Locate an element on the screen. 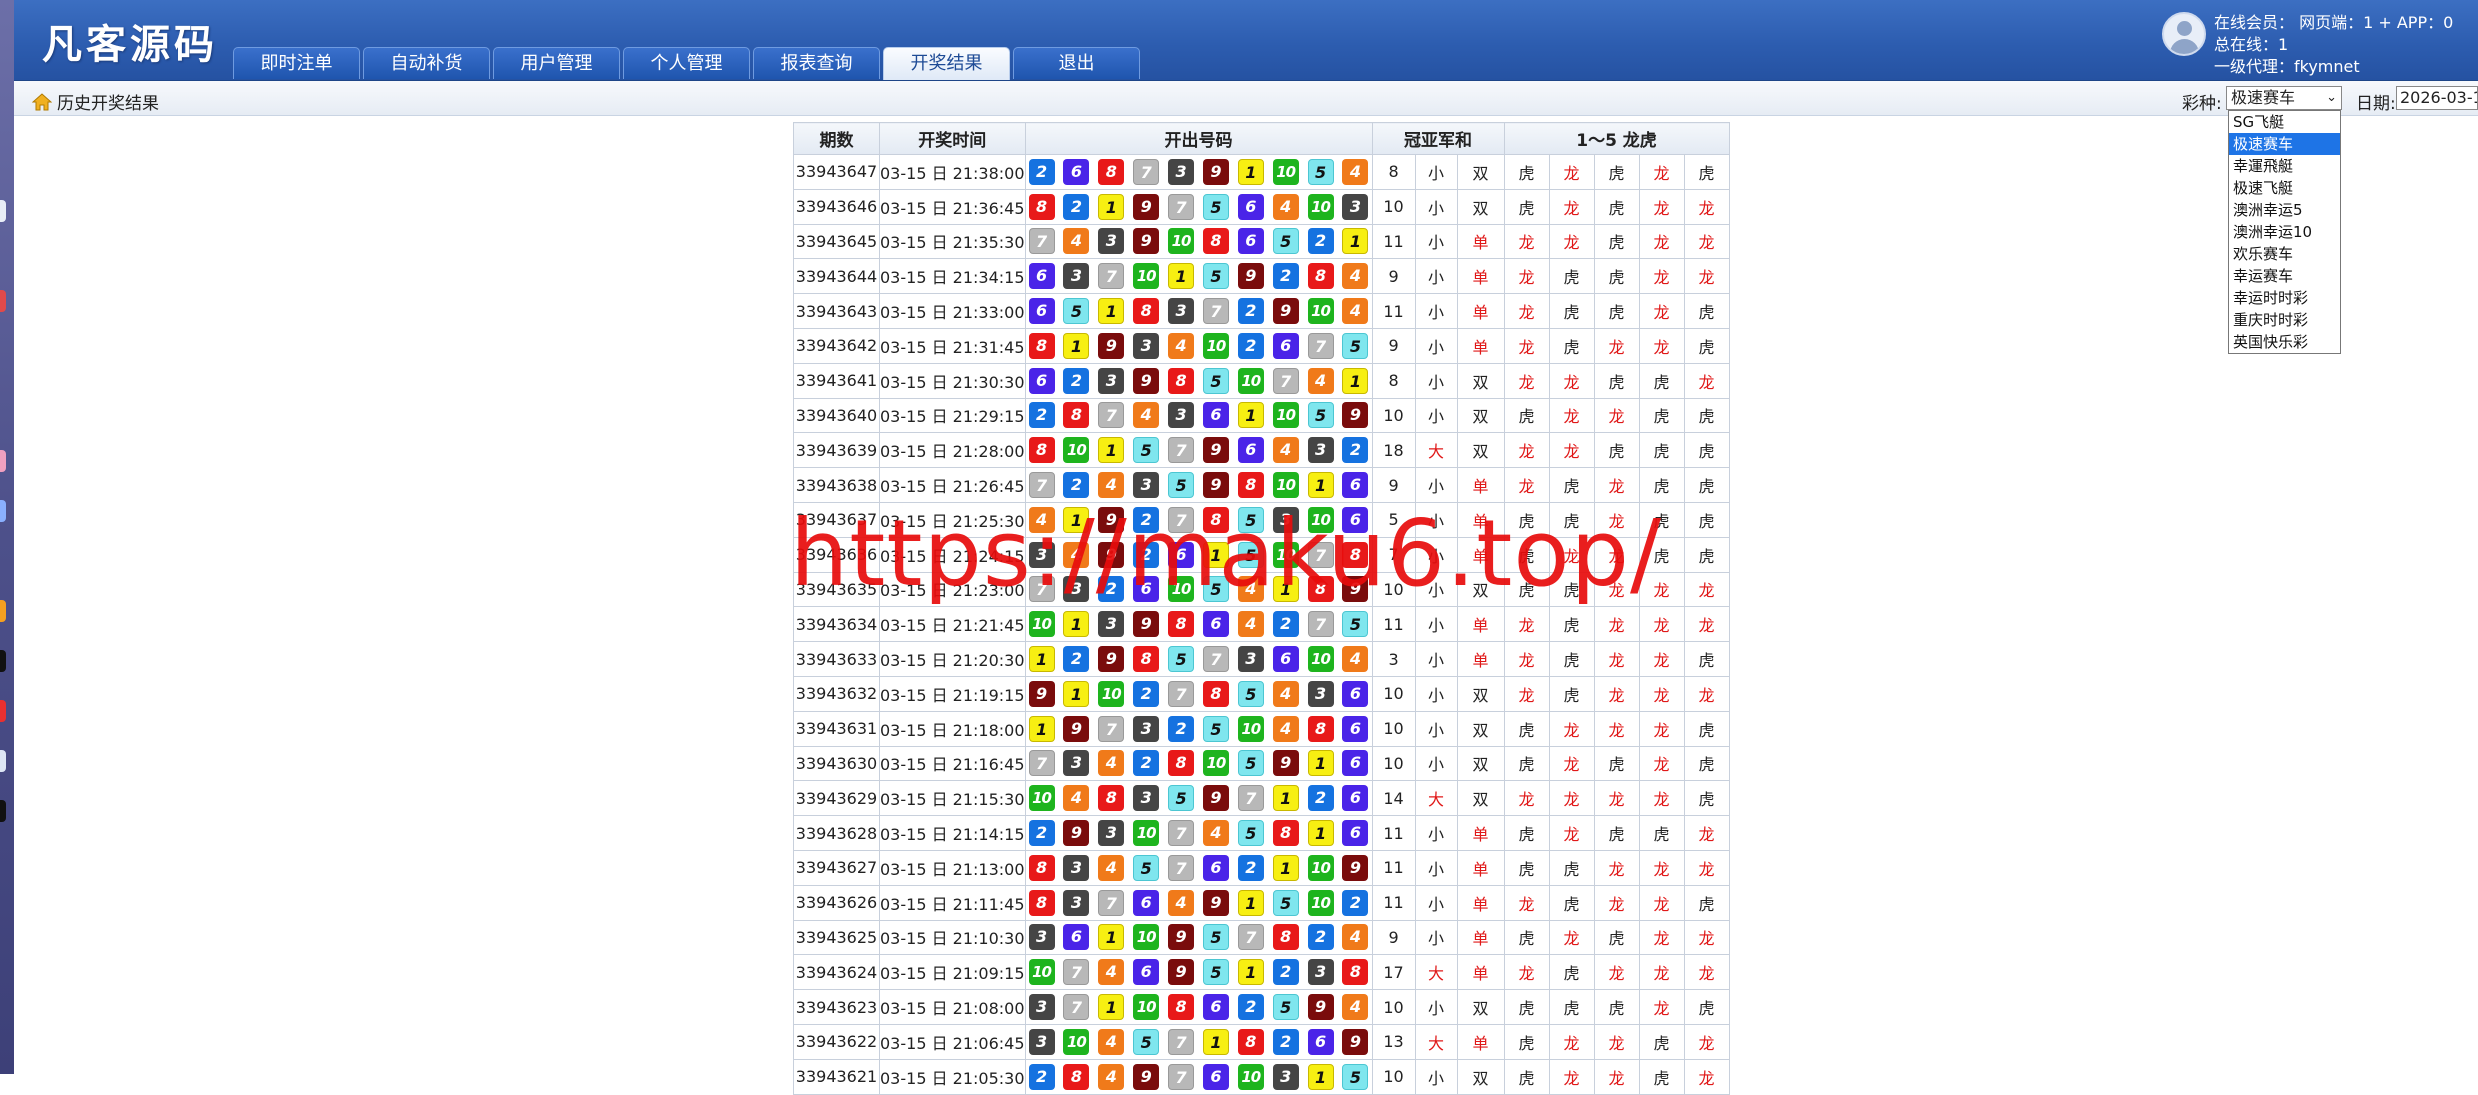 The width and height of the screenshot is (2478, 1095). nav-tab: 个人管理 is located at coordinates (686, 63).